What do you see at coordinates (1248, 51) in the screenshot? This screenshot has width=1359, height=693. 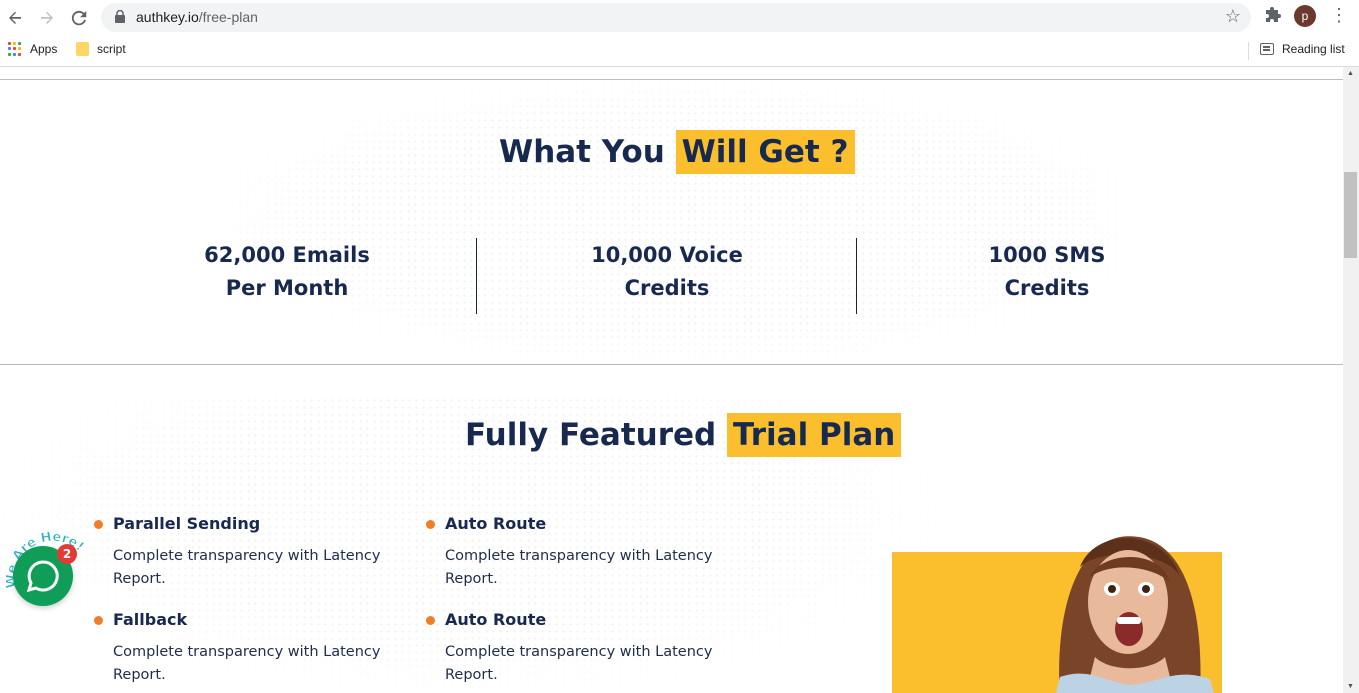 I see `bookmarks-divider` at bounding box center [1248, 51].